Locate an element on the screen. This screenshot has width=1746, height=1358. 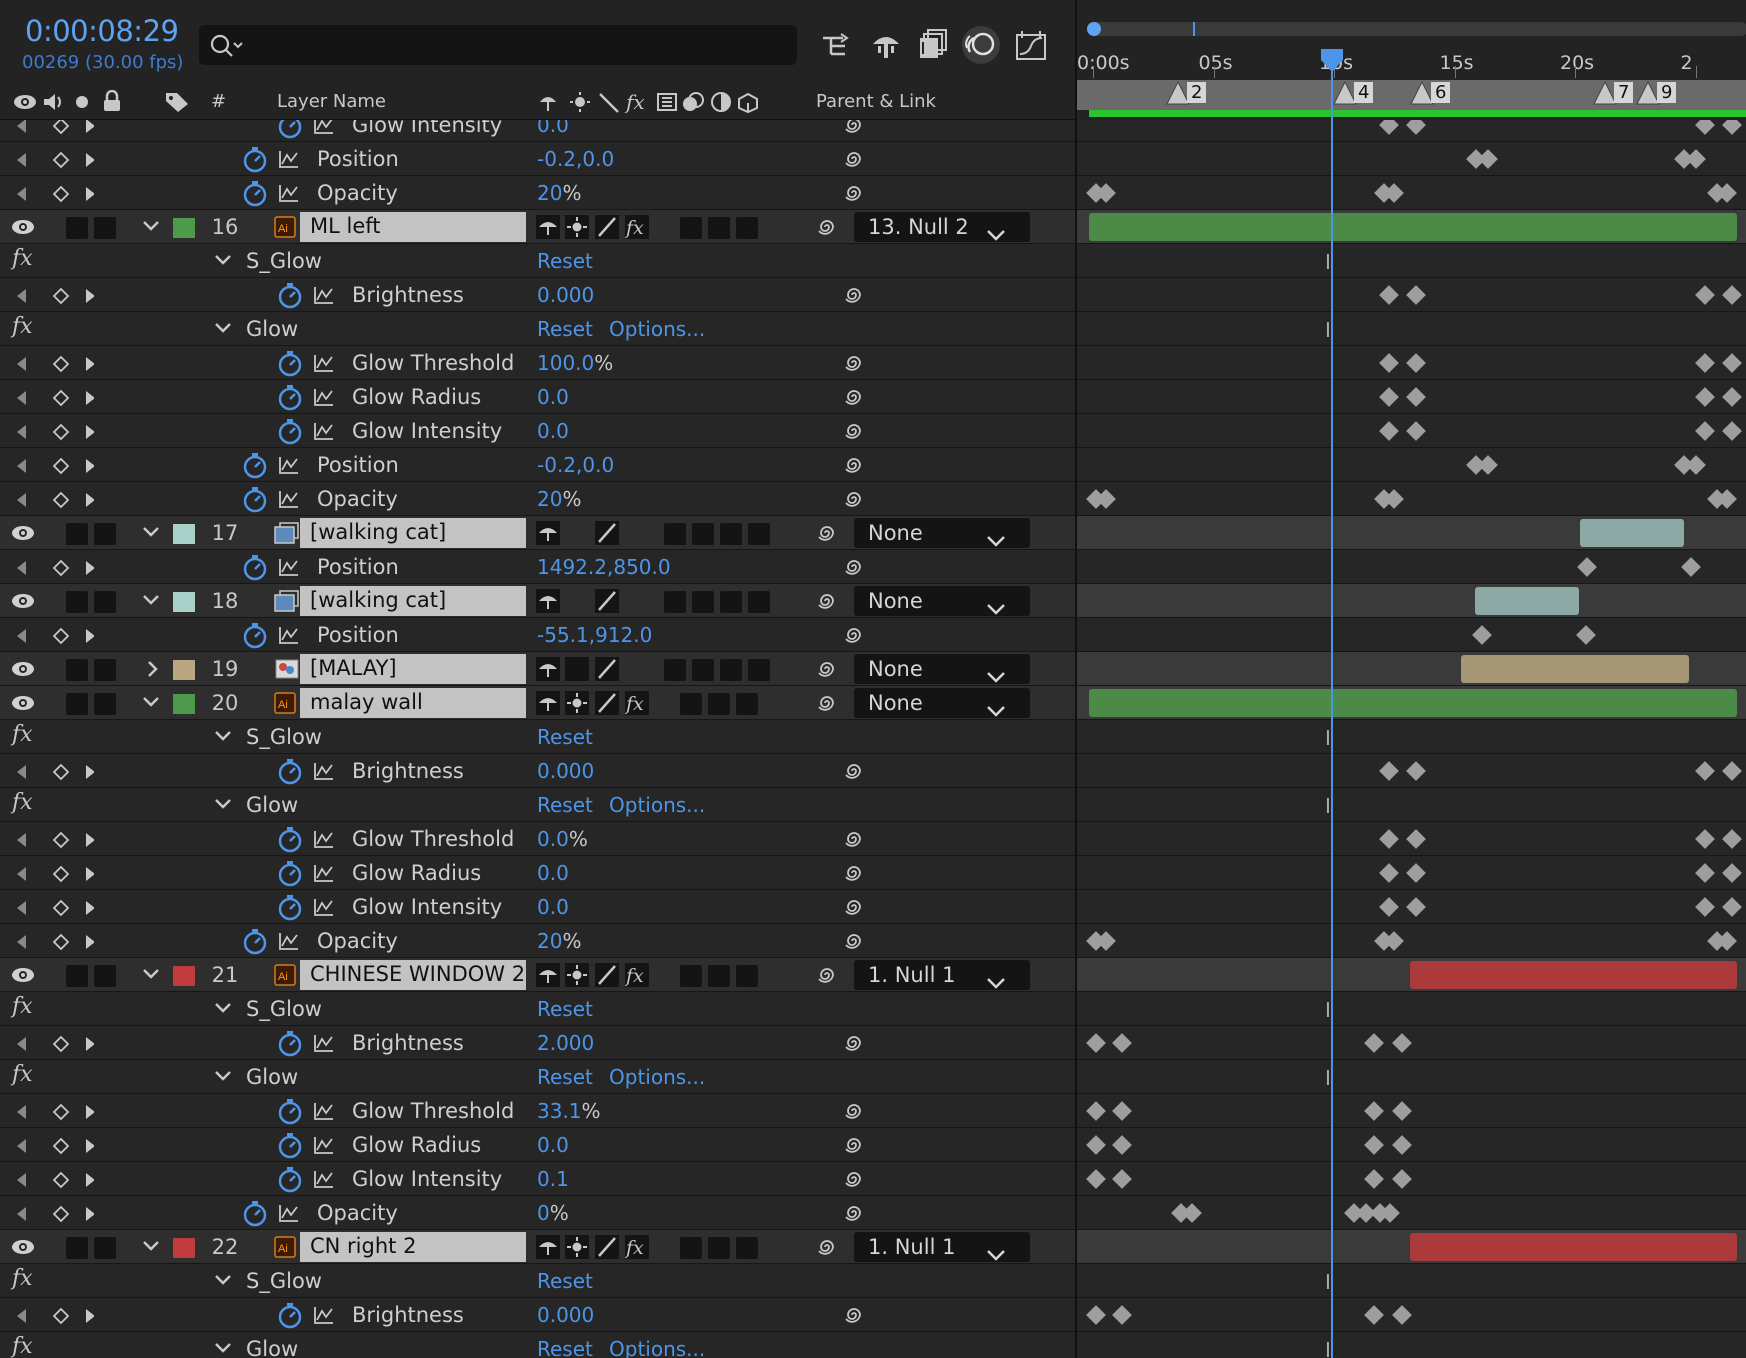
label-color-swatch is located at coordinates (184, 976).